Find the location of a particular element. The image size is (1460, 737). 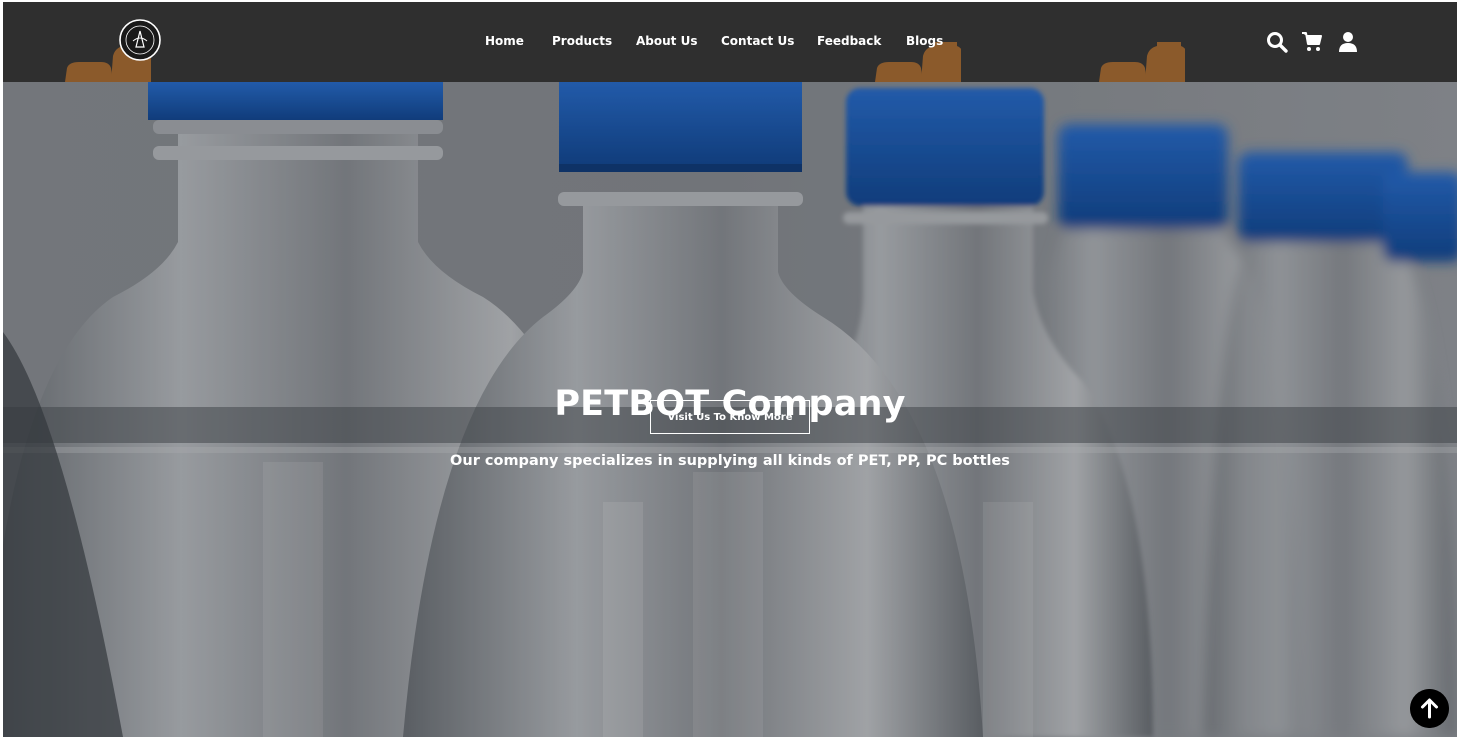

search-icon is located at coordinates (1277, 42).